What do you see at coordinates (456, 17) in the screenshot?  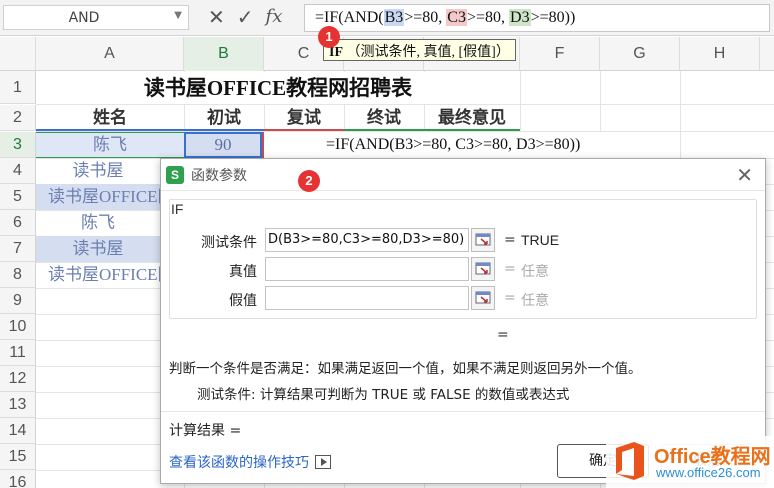 I see `formula-ref-c3: C3` at bounding box center [456, 17].